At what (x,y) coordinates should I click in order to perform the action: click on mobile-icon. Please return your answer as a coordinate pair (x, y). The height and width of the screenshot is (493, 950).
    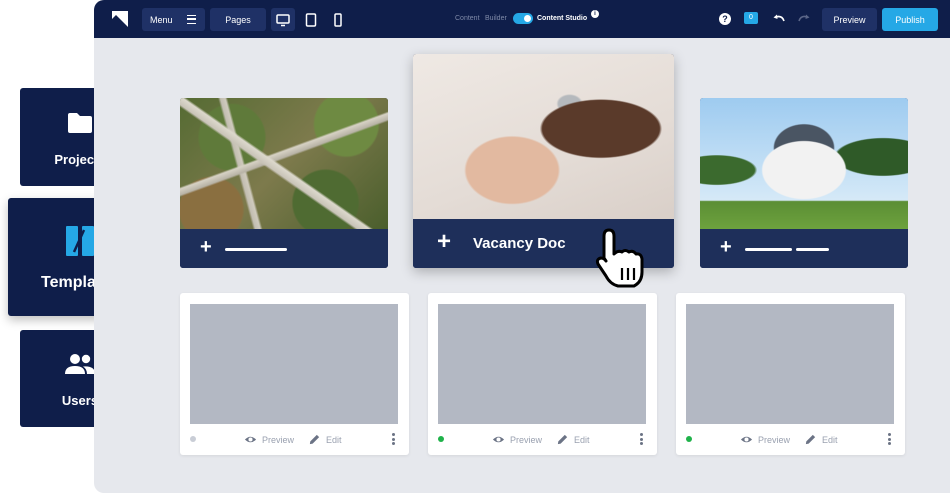
    Looking at the image, I should click on (338, 19).